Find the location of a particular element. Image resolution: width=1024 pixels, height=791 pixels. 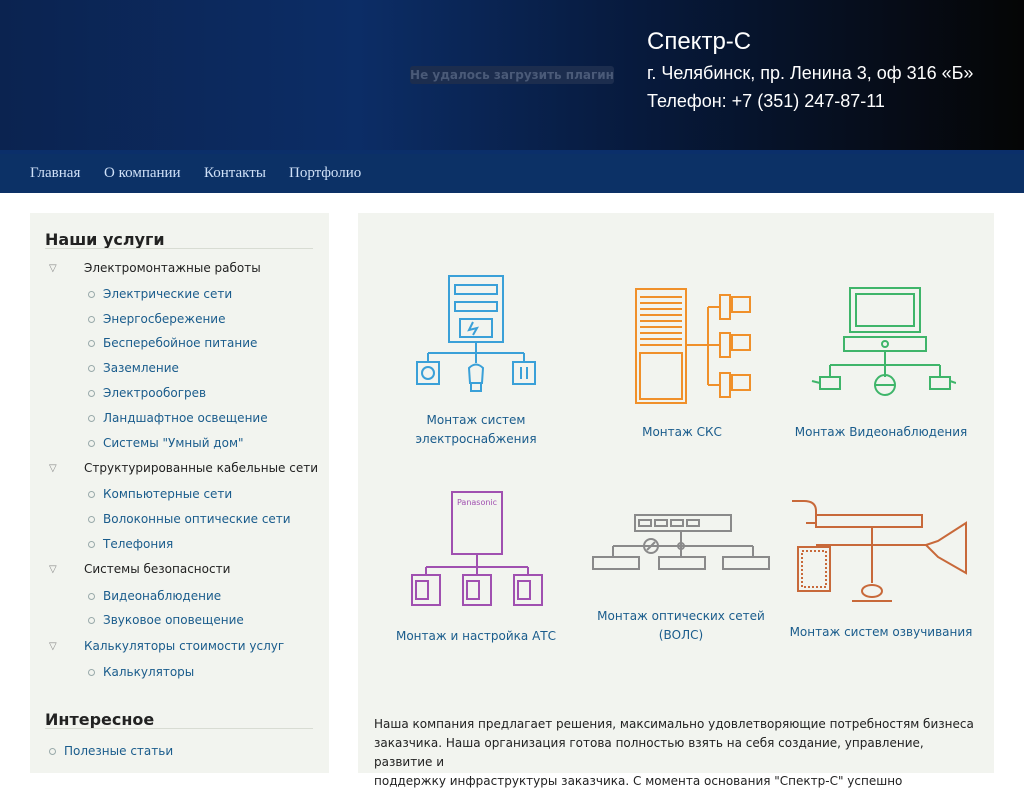

pbx-icon: Panasonic is located at coordinates (477, 548).